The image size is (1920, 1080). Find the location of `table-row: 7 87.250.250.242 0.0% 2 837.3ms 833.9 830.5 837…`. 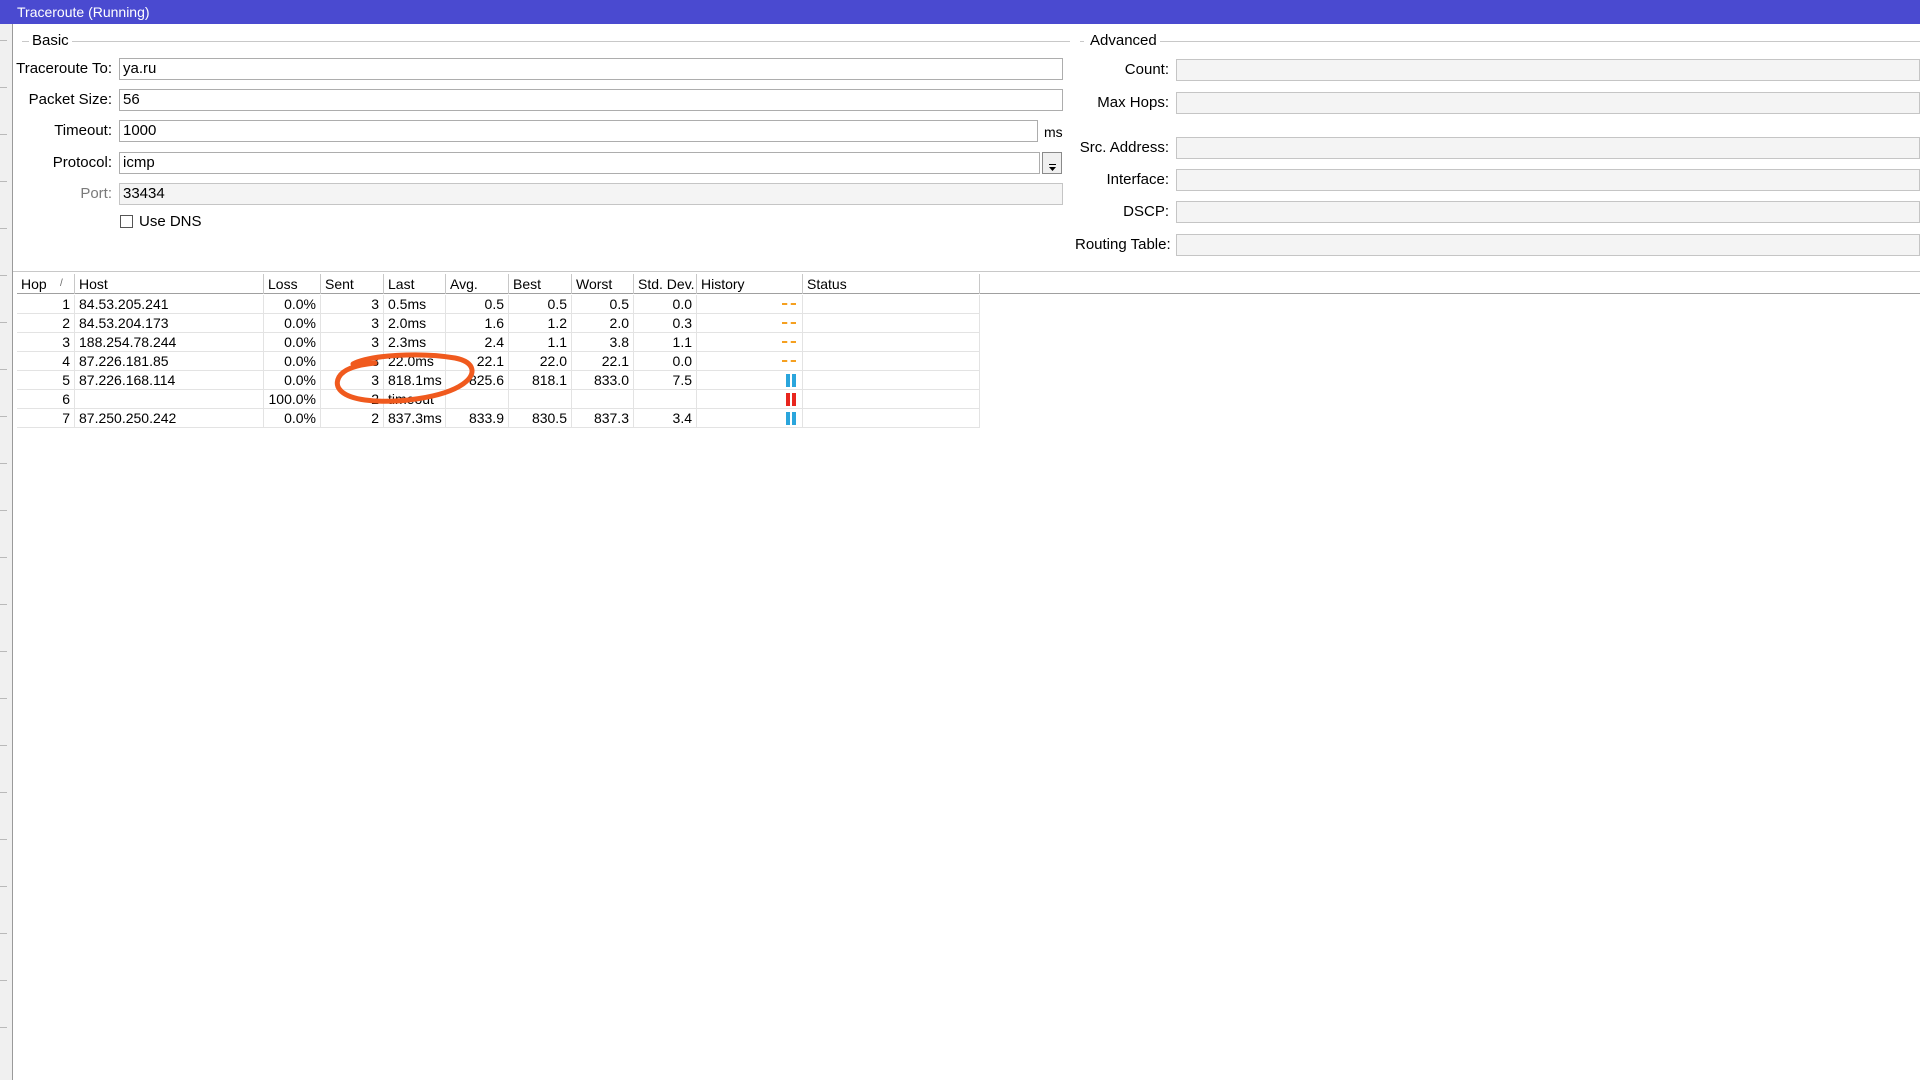

table-row: 7 87.250.250.242 0.0% 2 837.3ms 833.9 830.5 837… is located at coordinates (498, 418).